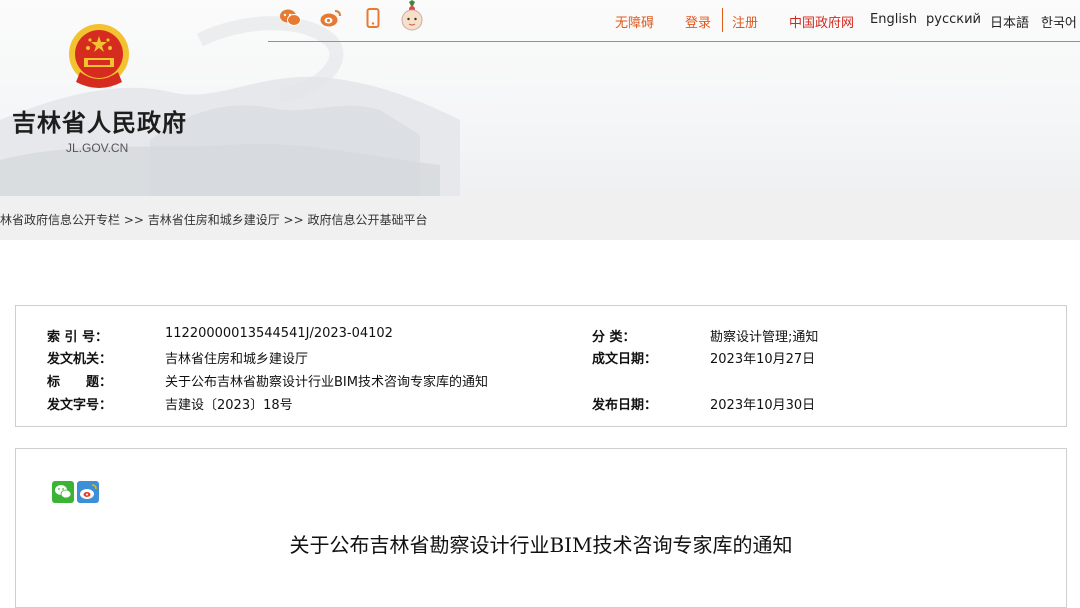 Image resolution: width=1080 pixels, height=608 pixels. Describe the element at coordinates (1059, 21) in the screenshot. I see `korean-link: 한국어` at that location.